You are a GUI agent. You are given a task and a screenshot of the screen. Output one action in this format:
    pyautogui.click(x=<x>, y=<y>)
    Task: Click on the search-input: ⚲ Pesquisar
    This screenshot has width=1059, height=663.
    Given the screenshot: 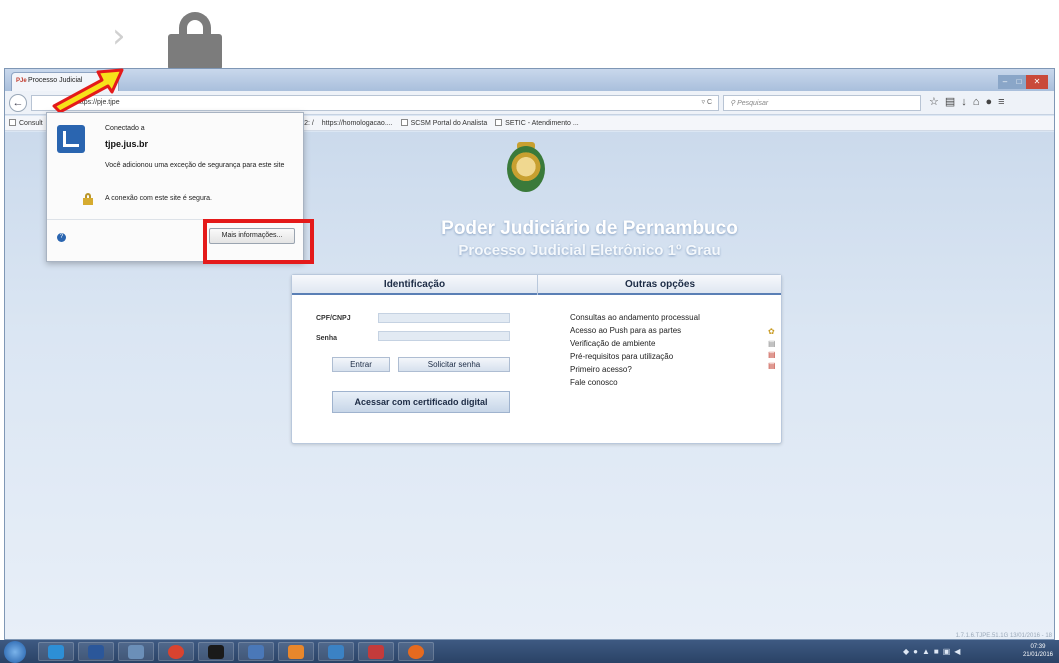 What is the action you would take?
    pyautogui.click(x=822, y=103)
    